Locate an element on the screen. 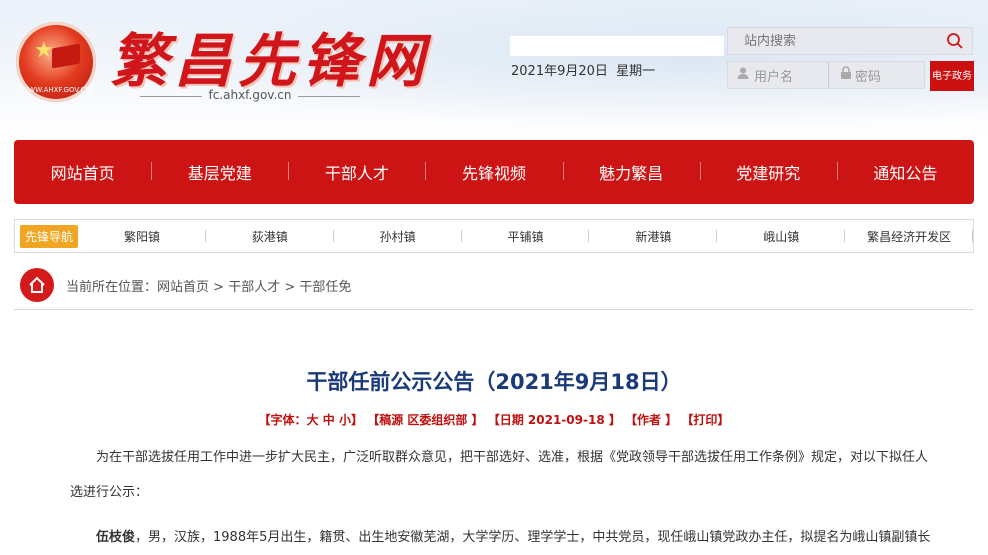  login-bar: 用户名 密码 is located at coordinates (826, 75).